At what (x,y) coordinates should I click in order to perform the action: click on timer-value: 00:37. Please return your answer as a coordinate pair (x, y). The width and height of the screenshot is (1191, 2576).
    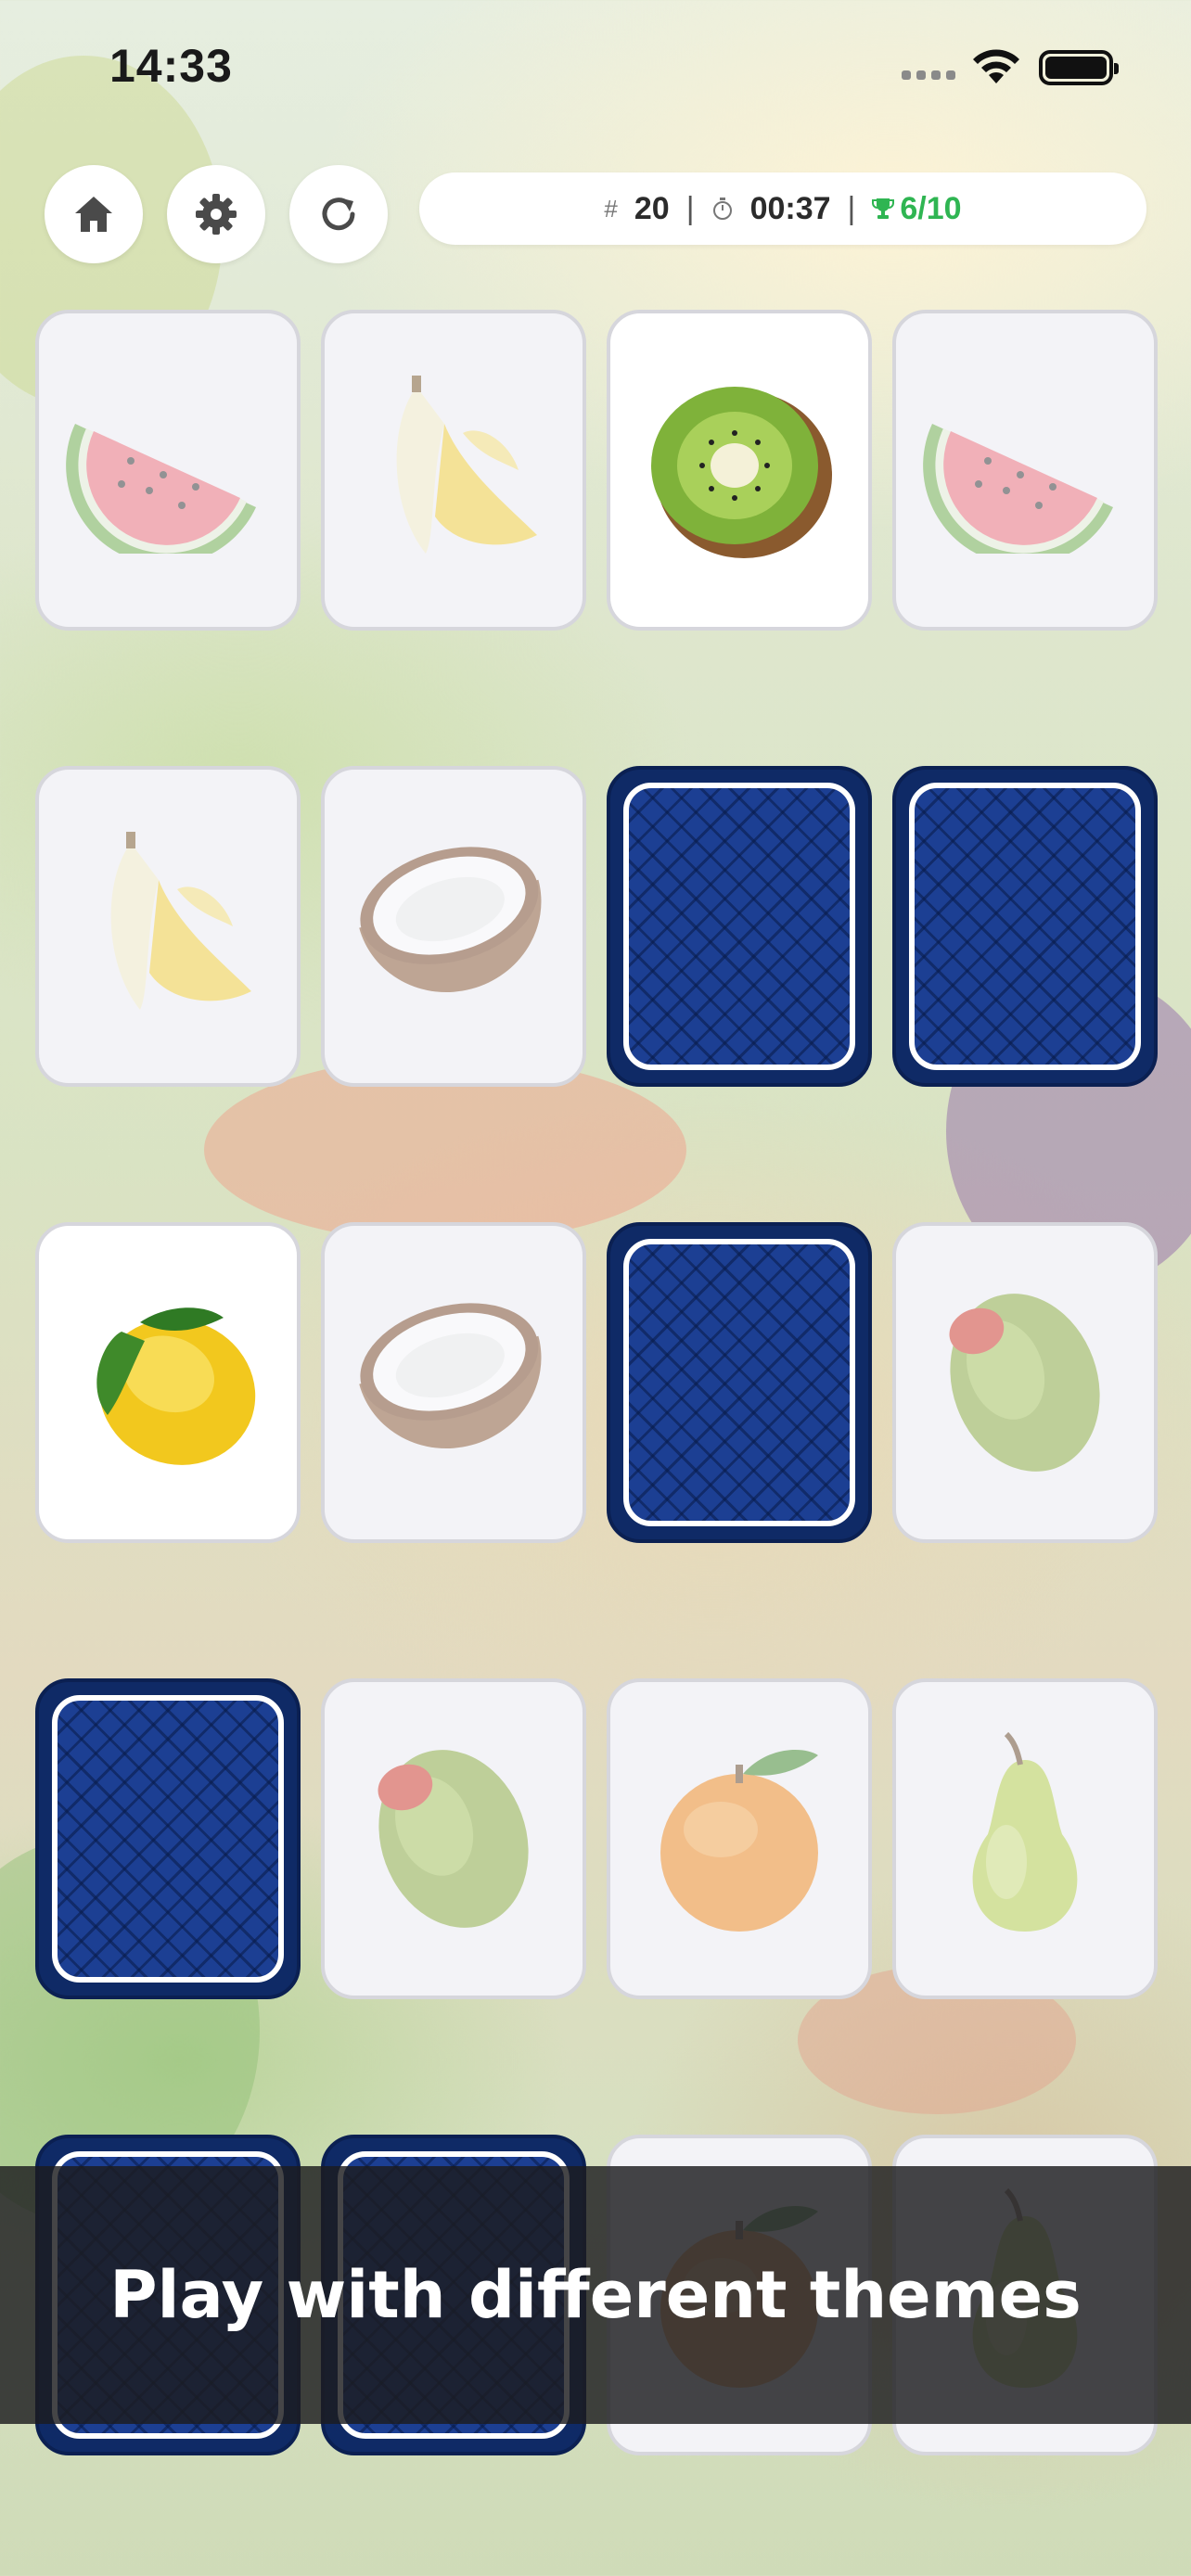
    Looking at the image, I should click on (790, 208).